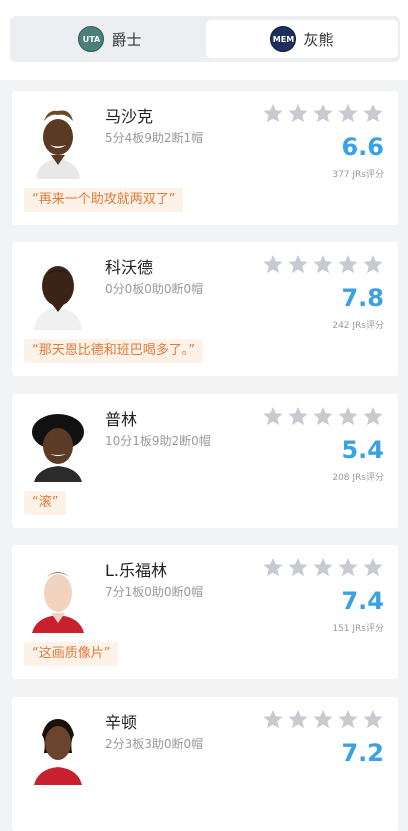 The height and width of the screenshot is (831, 408). What do you see at coordinates (91, 39) in the screenshot?
I see `jazz-team-logo-icon: UTA` at bounding box center [91, 39].